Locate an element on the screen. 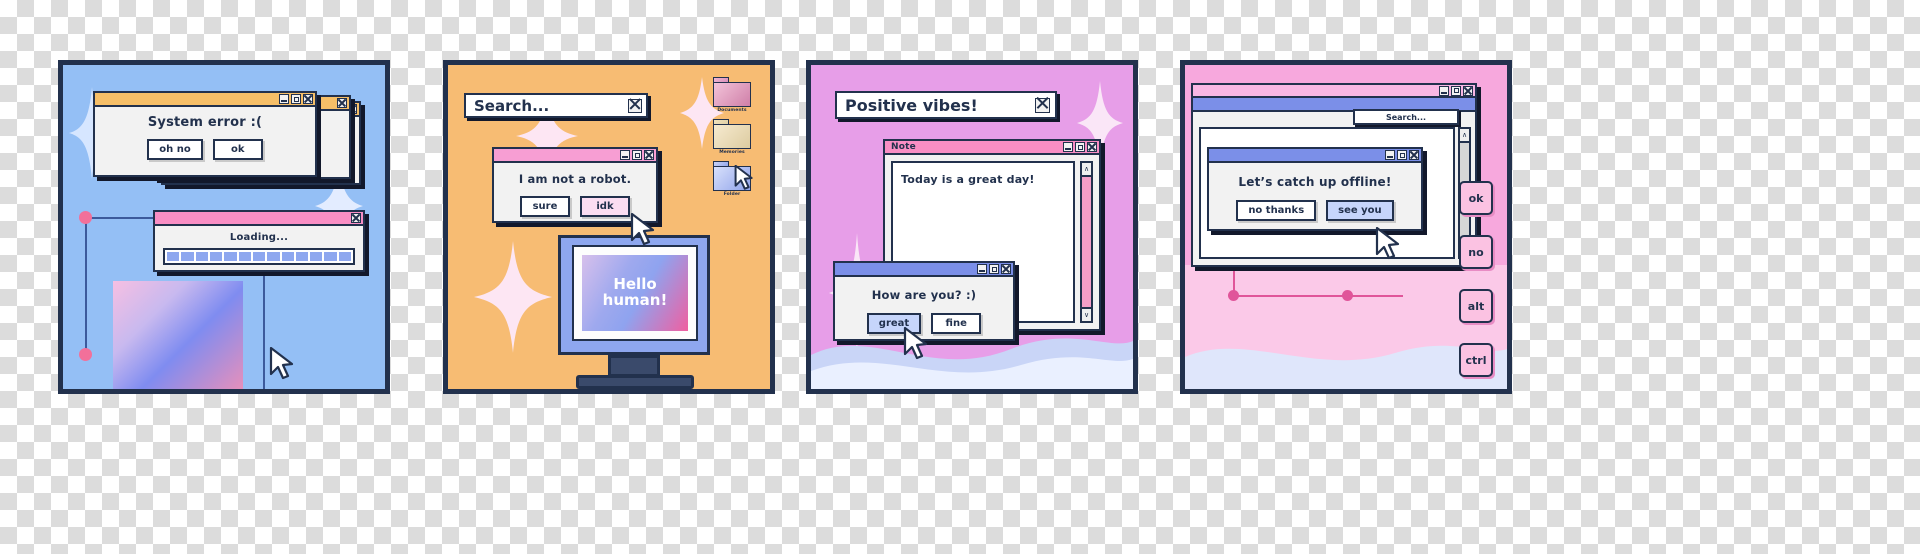 The image size is (1920, 554). fine-button: fine is located at coordinates (956, 323).